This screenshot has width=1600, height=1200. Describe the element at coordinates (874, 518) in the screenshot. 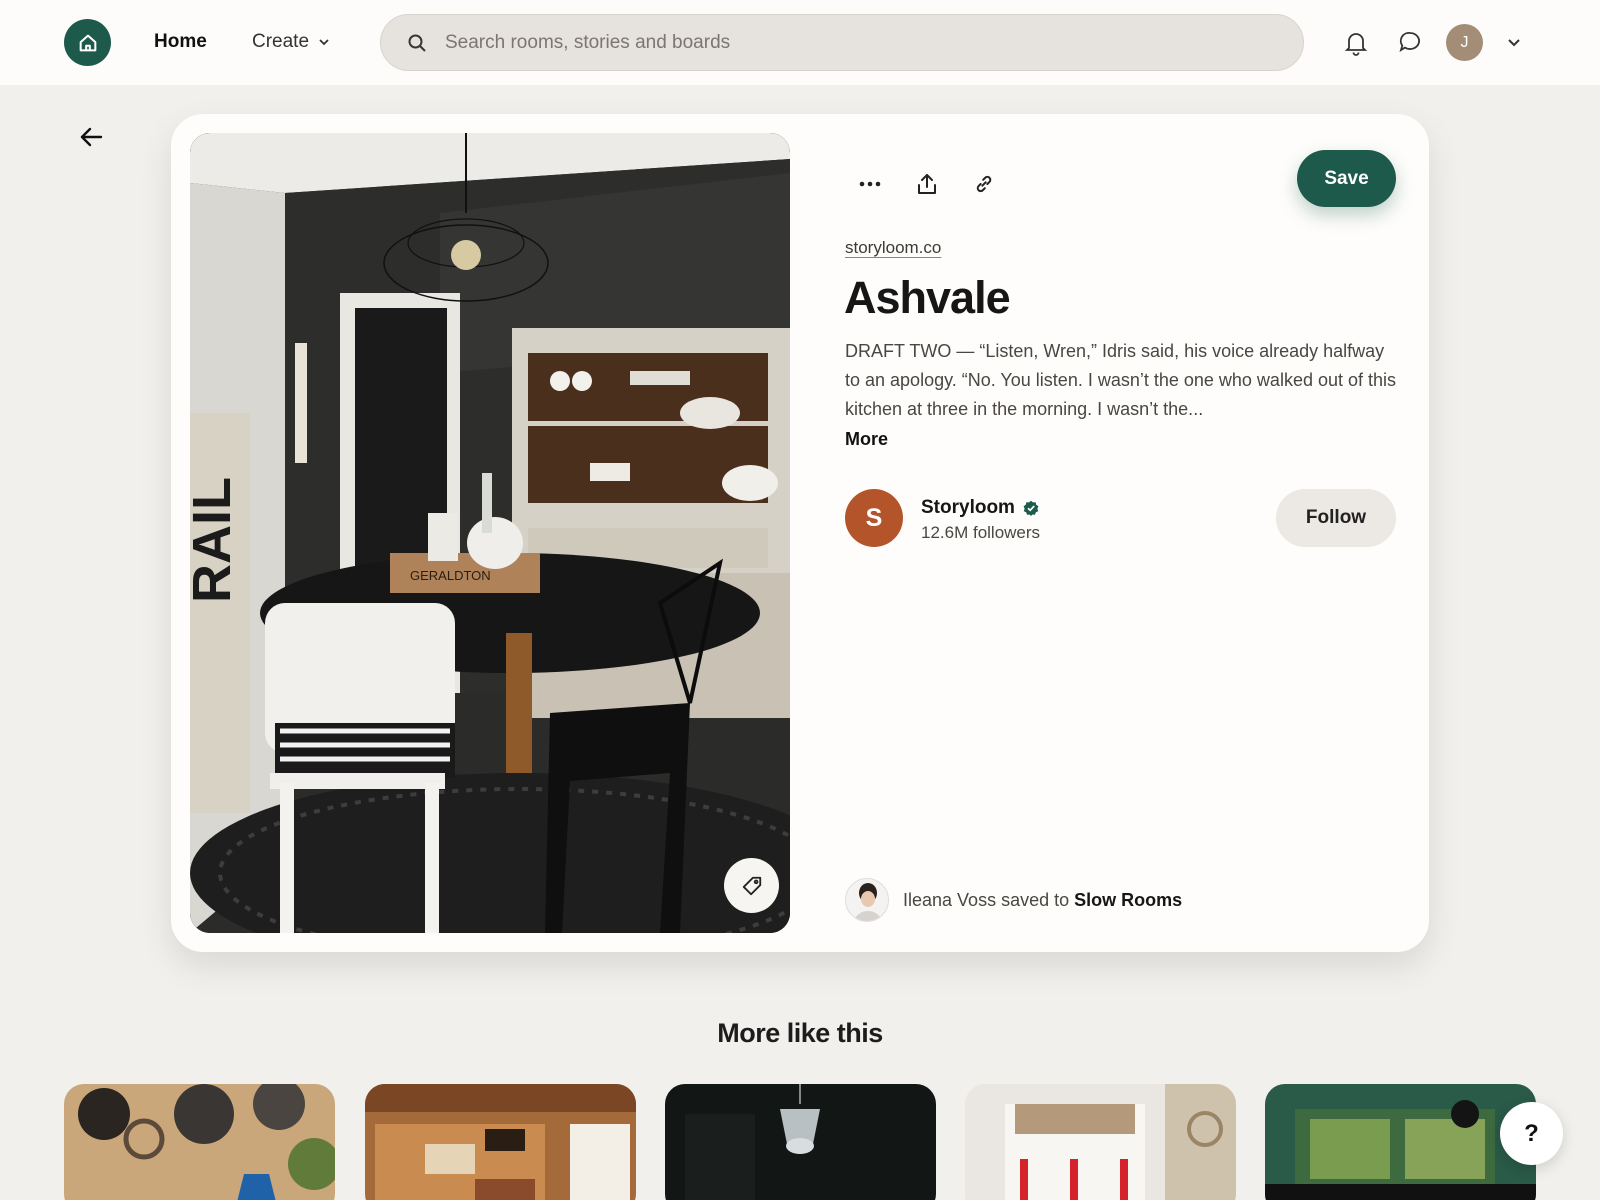

I see `author-avatar: S` at that location.